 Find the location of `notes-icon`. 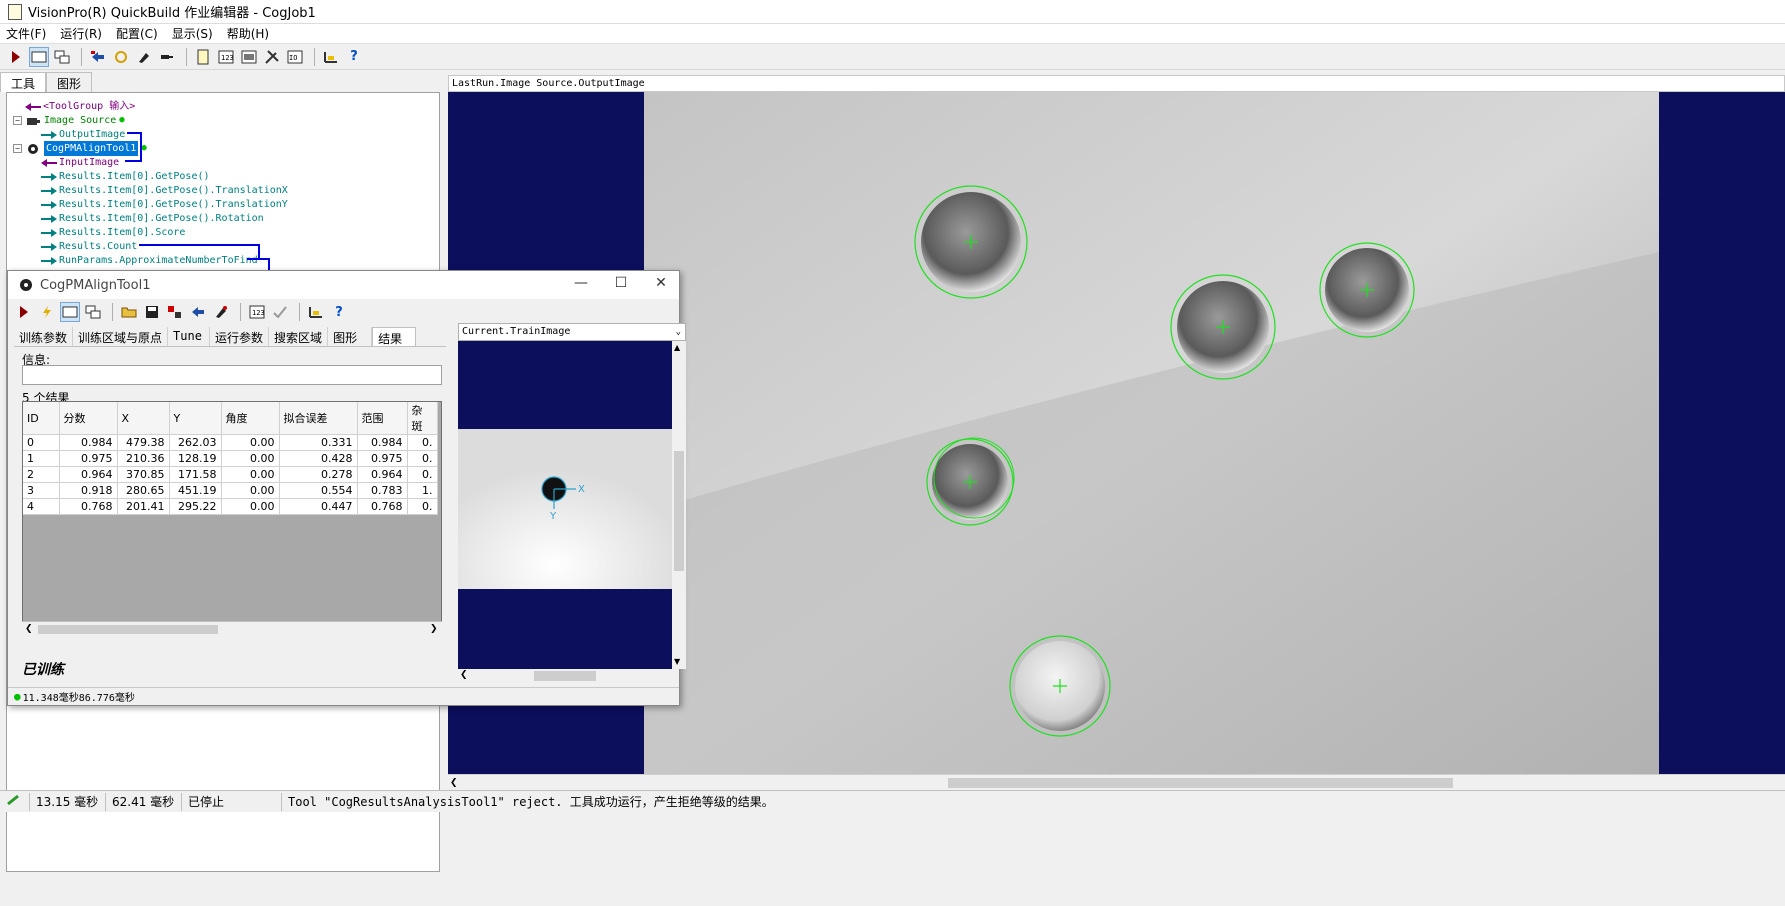

notes-icon is located at coordinates (203, 57).